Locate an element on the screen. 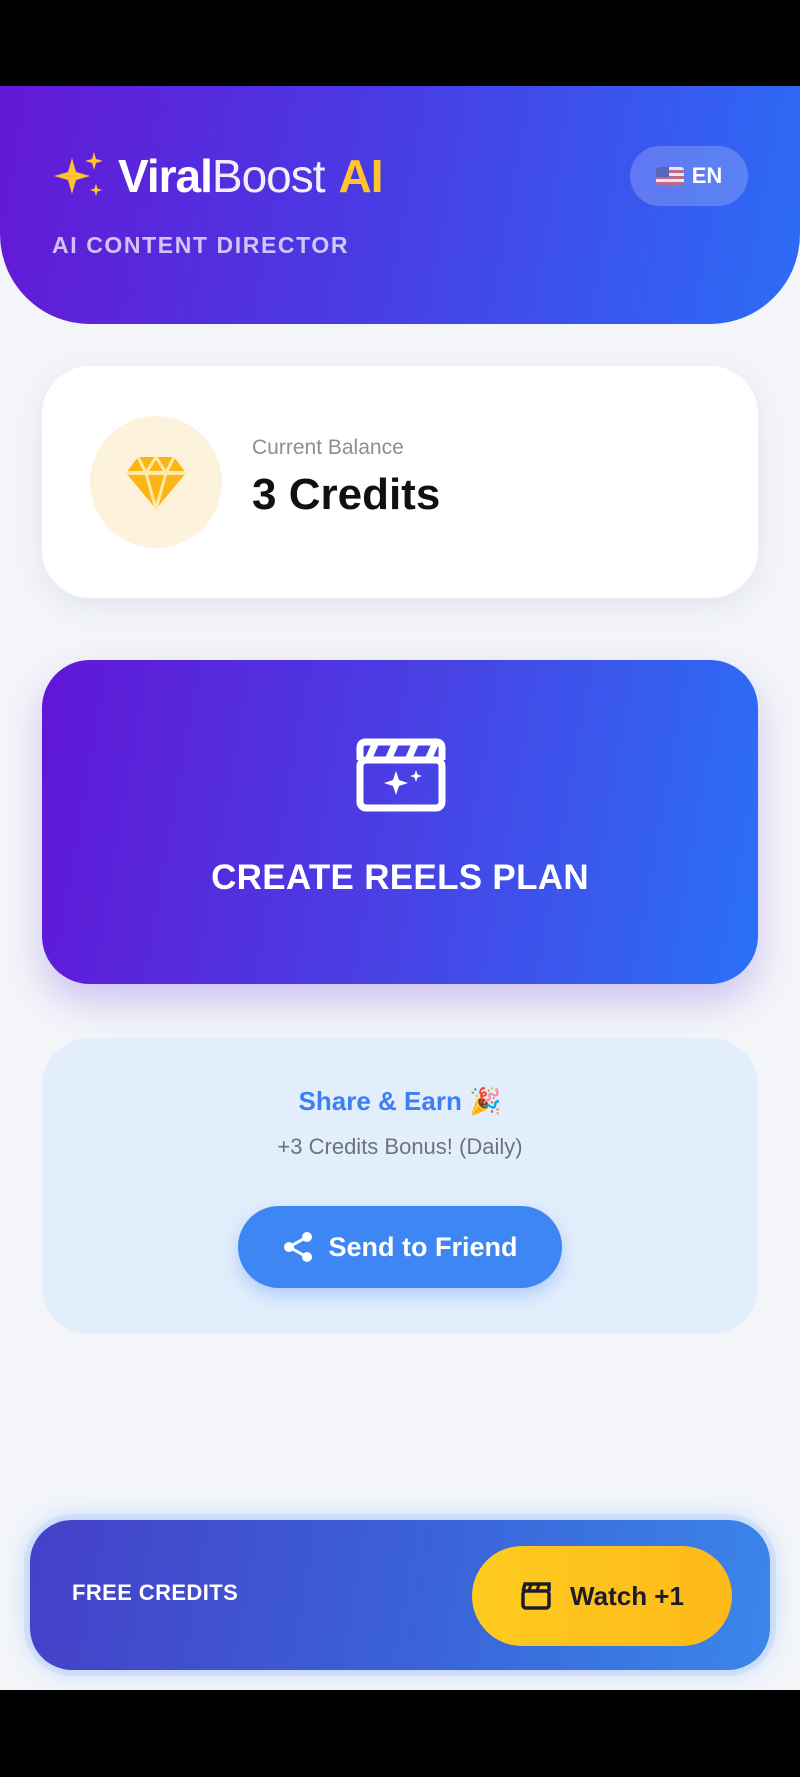 Image resolution: width=800 pixels, height=1777 pixels. gem-icon is located at coordinates (156, 482).